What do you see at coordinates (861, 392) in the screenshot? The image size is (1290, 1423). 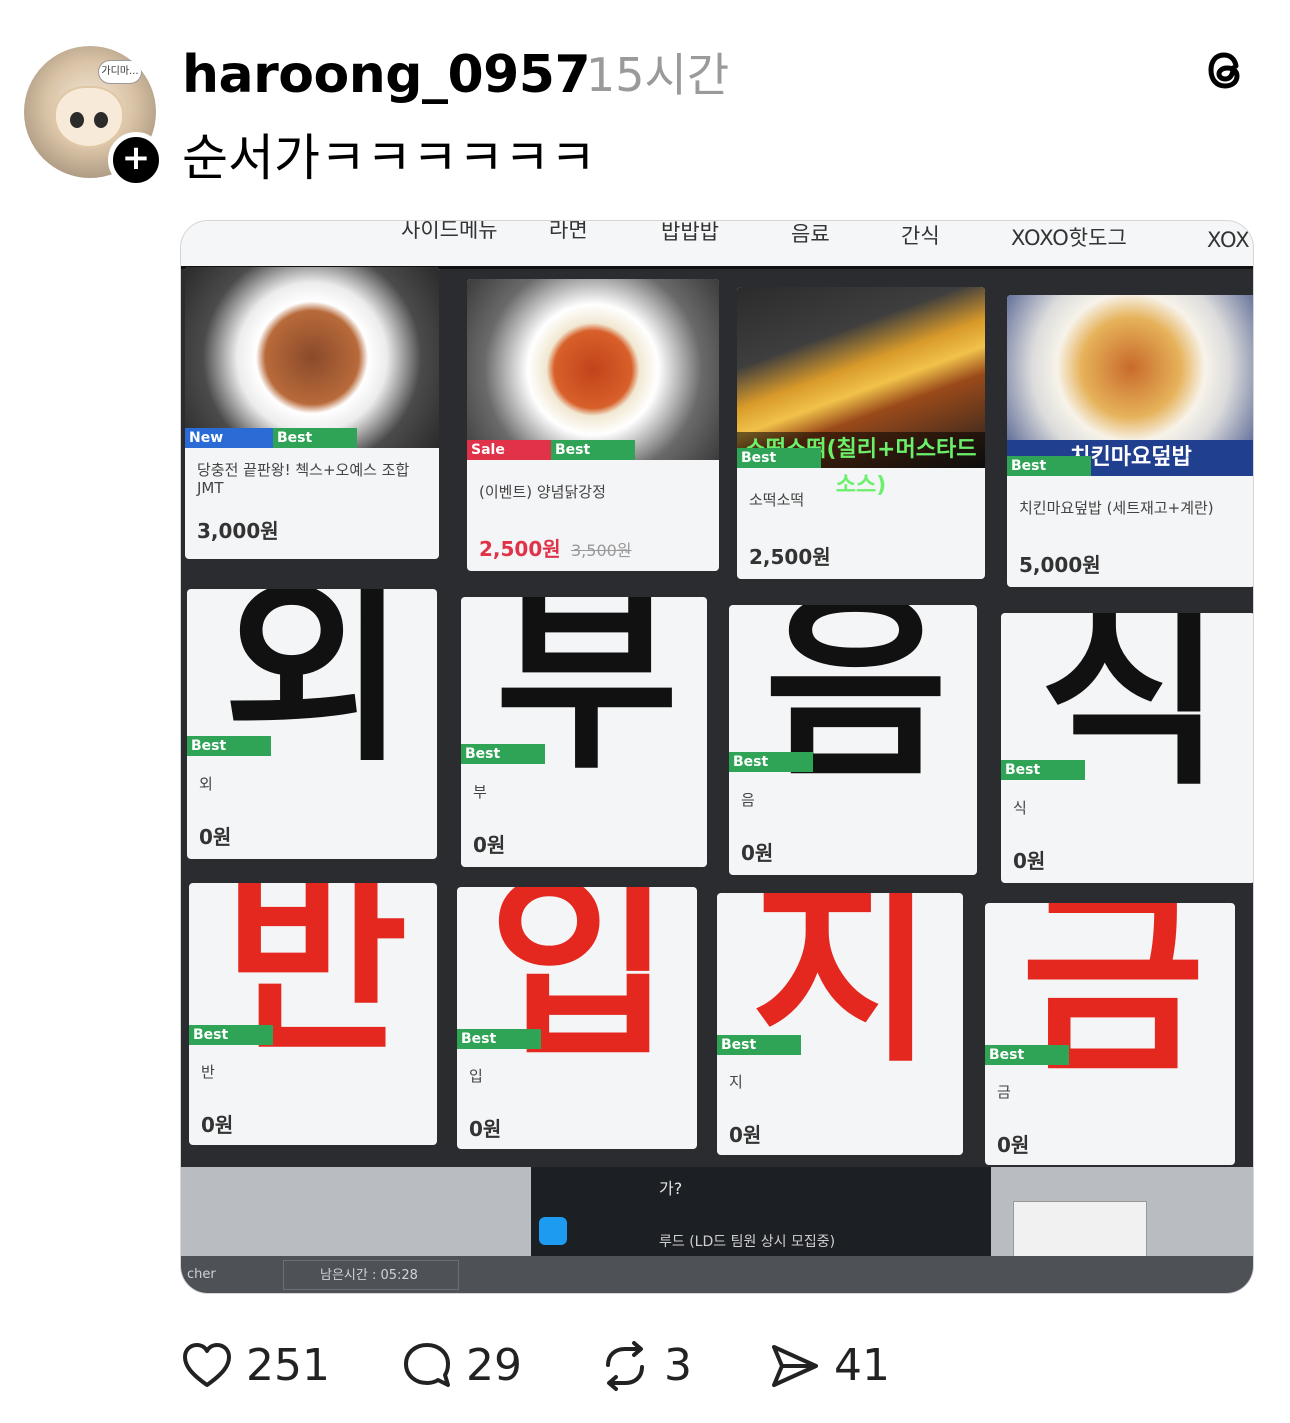 I see `food-image: 소떡소떡(칠리+머스타드소스)` at bounding box center [861, 392].